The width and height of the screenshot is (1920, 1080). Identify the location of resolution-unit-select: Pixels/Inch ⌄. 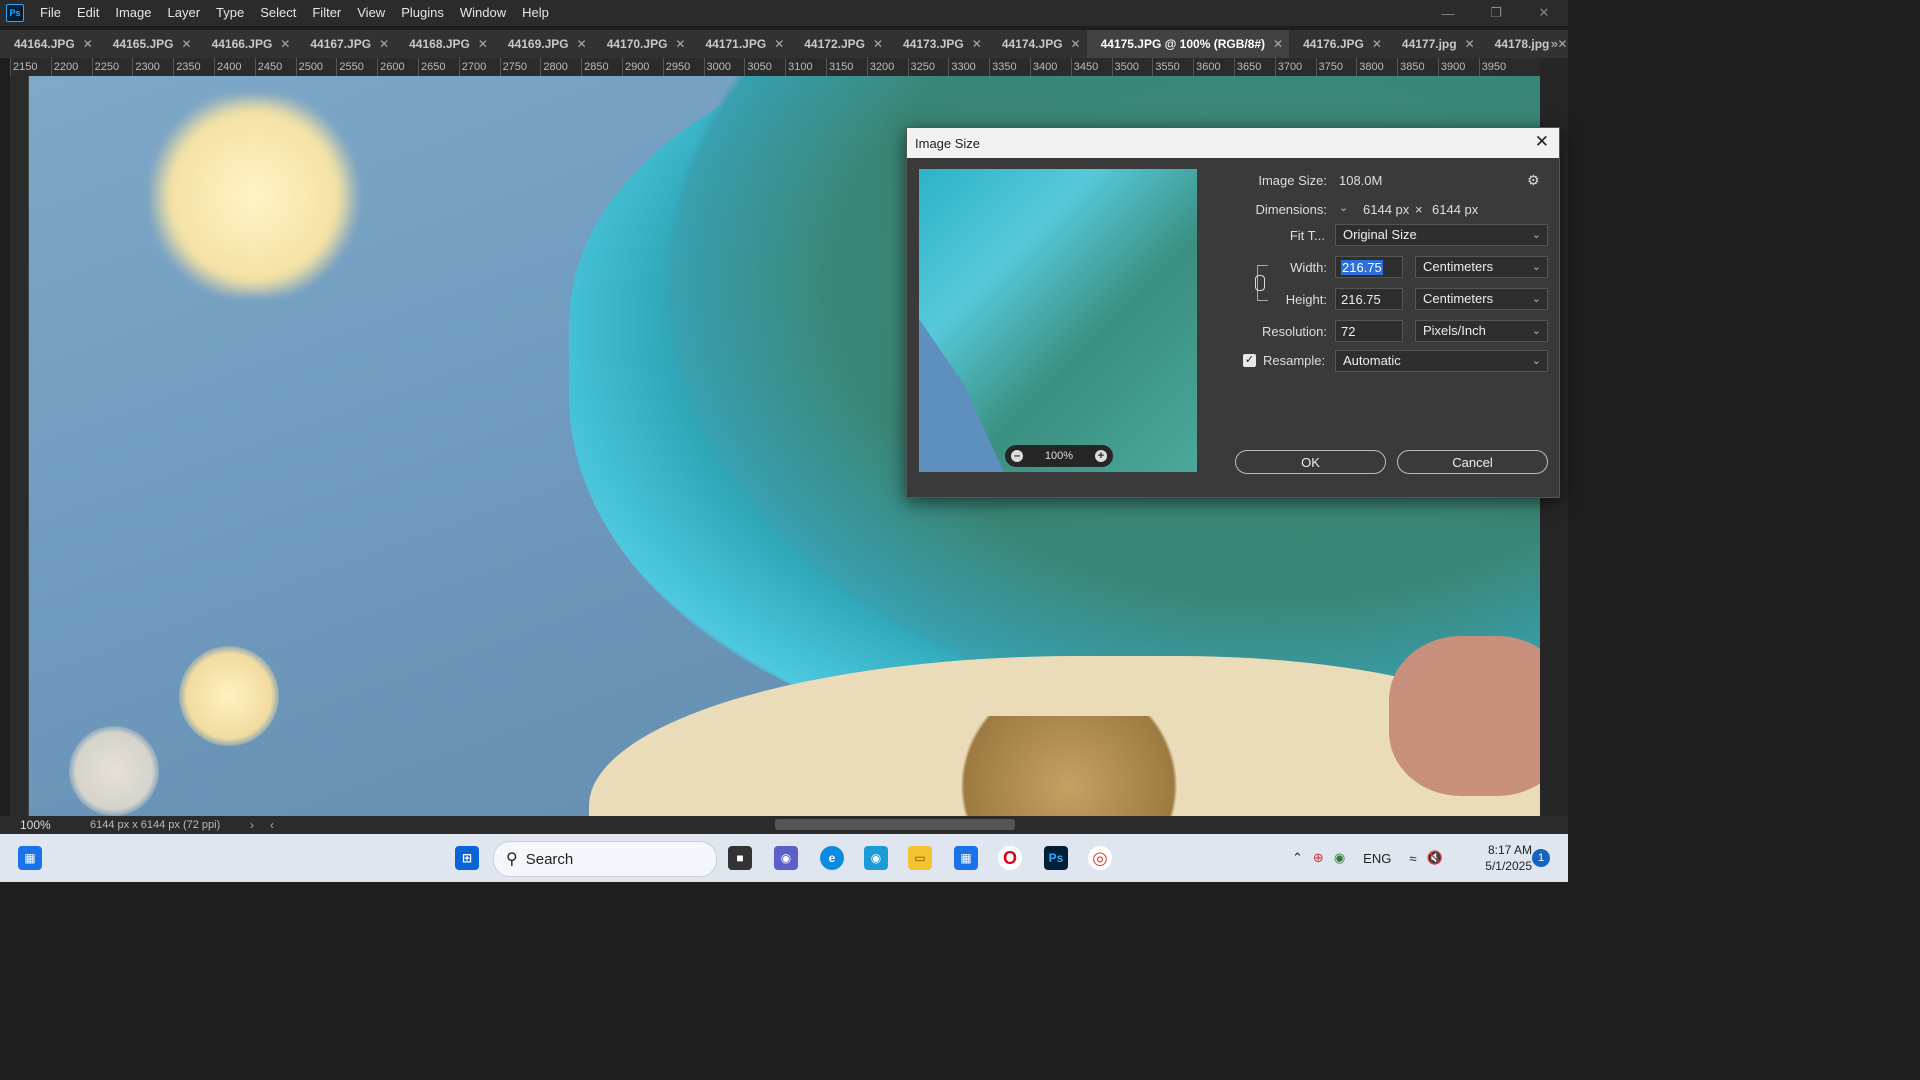
(1481, 331).